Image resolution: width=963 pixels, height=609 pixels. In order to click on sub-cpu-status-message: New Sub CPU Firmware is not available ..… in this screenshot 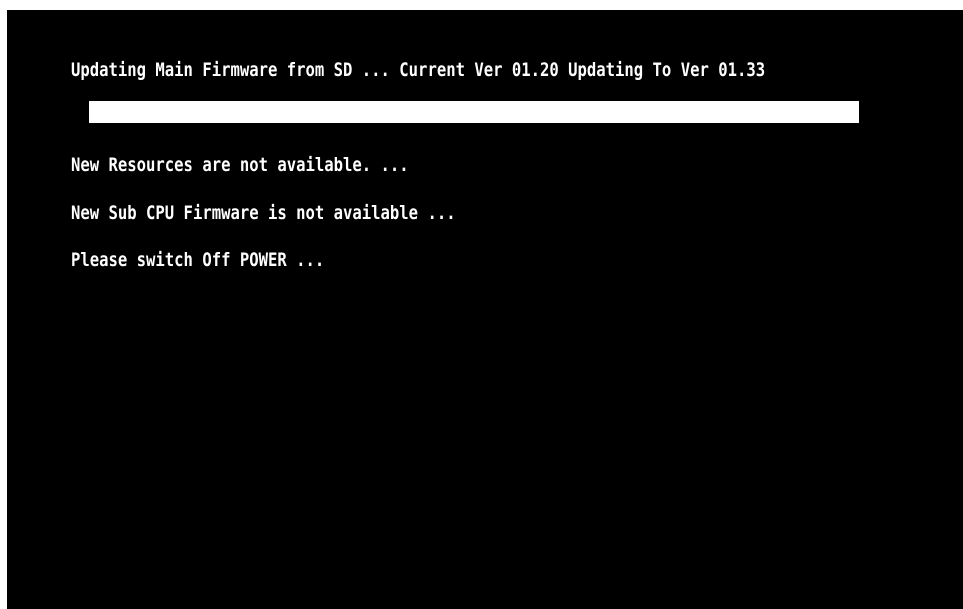, I will do `click(263, 213)`.